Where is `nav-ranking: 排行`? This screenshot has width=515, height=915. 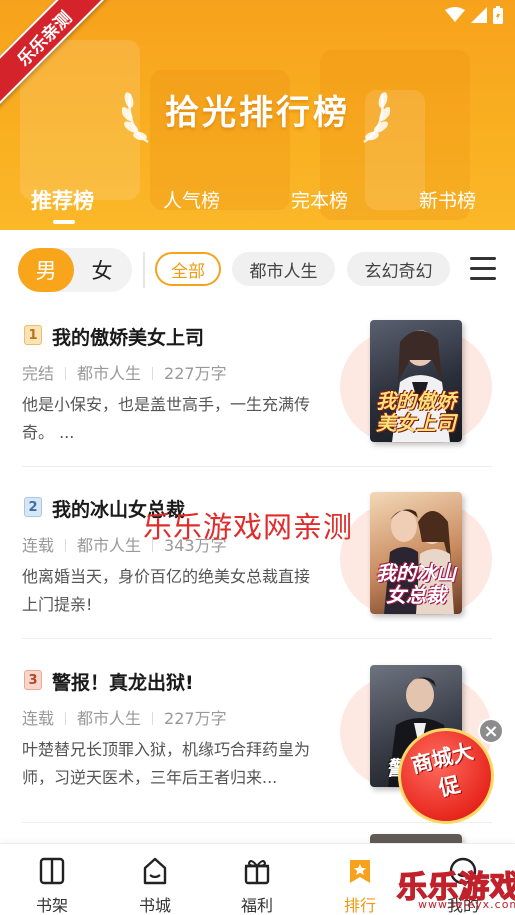 nav-ranking: 排行 is located at coordinates (360, 879).